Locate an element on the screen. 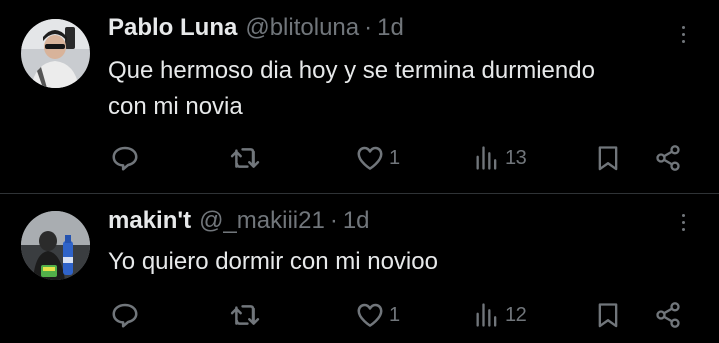  views-count: 13 is located at coordinates (516, 157).